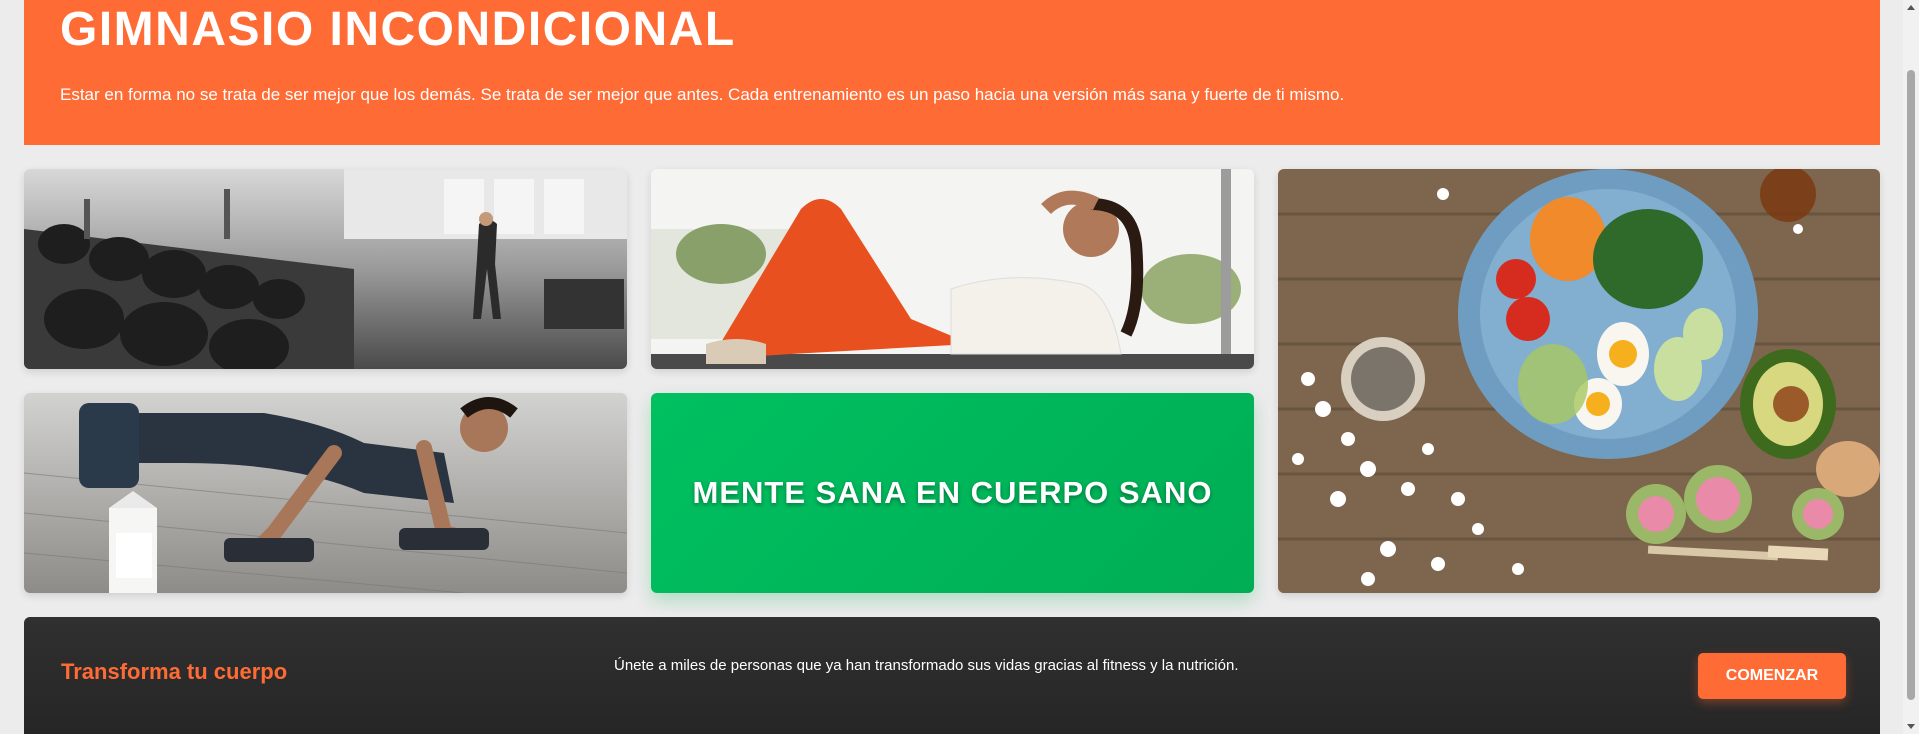 This screenshot has width=1919, height=734. What do you see at coordinates (952, 269) in the screenshot?
I see `abs-workout-image` at bounding box center [952, 269].